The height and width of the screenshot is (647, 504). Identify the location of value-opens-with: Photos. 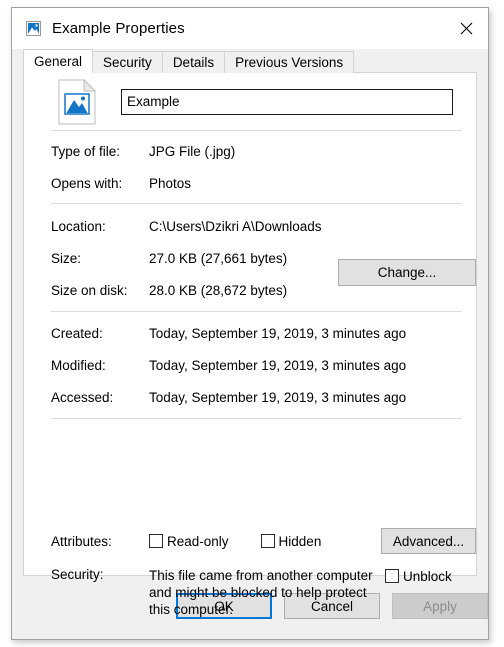
(170, 183).